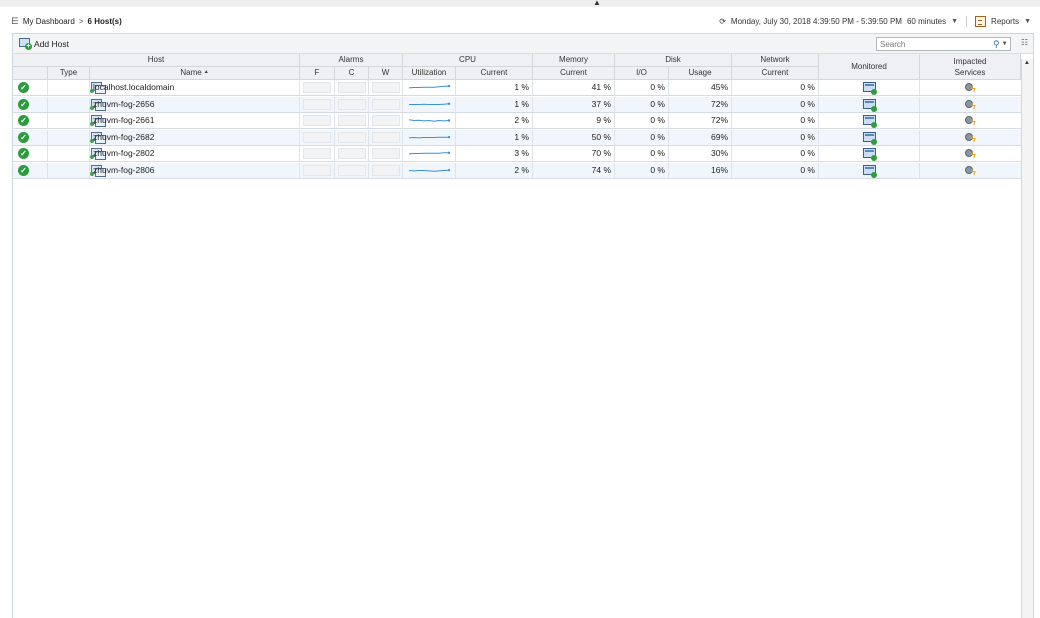  I want to click on table-row: ✓ zhuvm-fog-2661 2 % 9 % 0 % 72% 0 % ϟ, so click(517, 121).